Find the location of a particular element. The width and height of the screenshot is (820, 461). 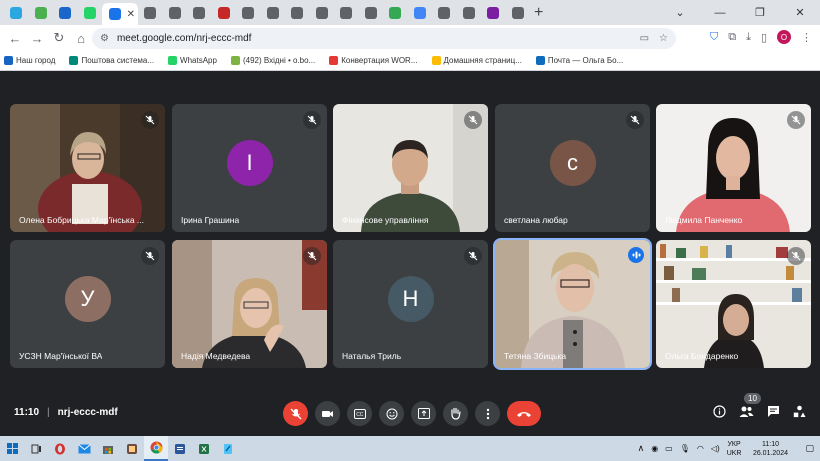

participant-tile: Ольга Бондаренко is located at coordinates (733, 304).